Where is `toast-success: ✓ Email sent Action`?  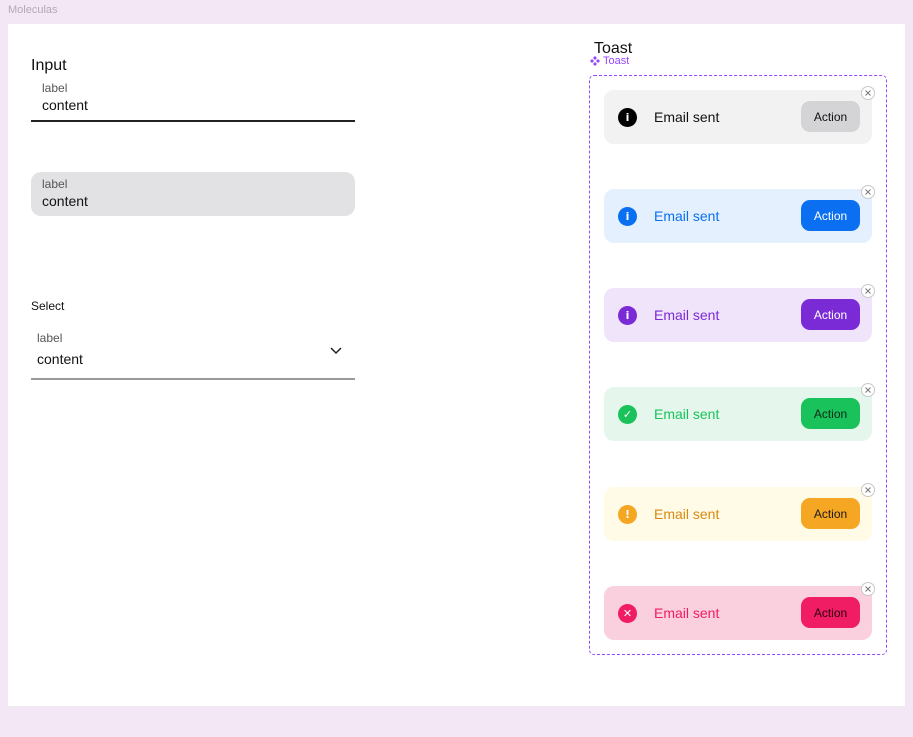
toast-success: ✓ Email sent Action is located at coordinates (739, 412).